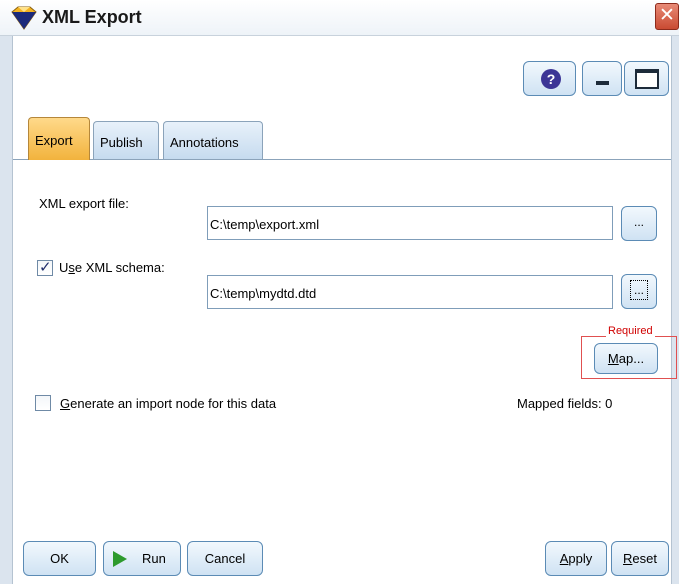 This screenshot has width=679, height=584. I want to click on maximize-icon, so click(647, 79).